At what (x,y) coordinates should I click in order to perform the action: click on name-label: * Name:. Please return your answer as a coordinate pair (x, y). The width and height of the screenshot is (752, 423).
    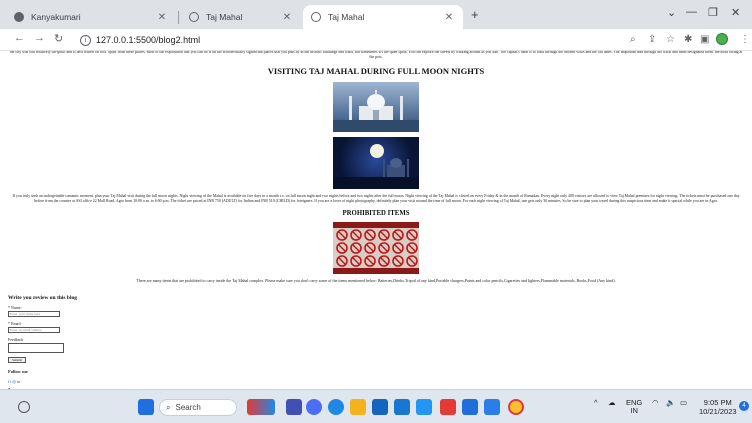
    Looking at the image, I should click on (15, 307).